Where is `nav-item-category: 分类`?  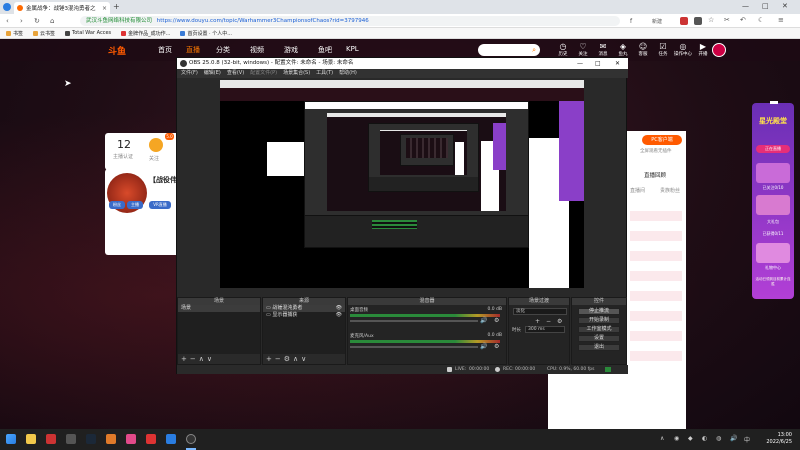 nav-item-category: 分类 is located at coordinates (223, 50).